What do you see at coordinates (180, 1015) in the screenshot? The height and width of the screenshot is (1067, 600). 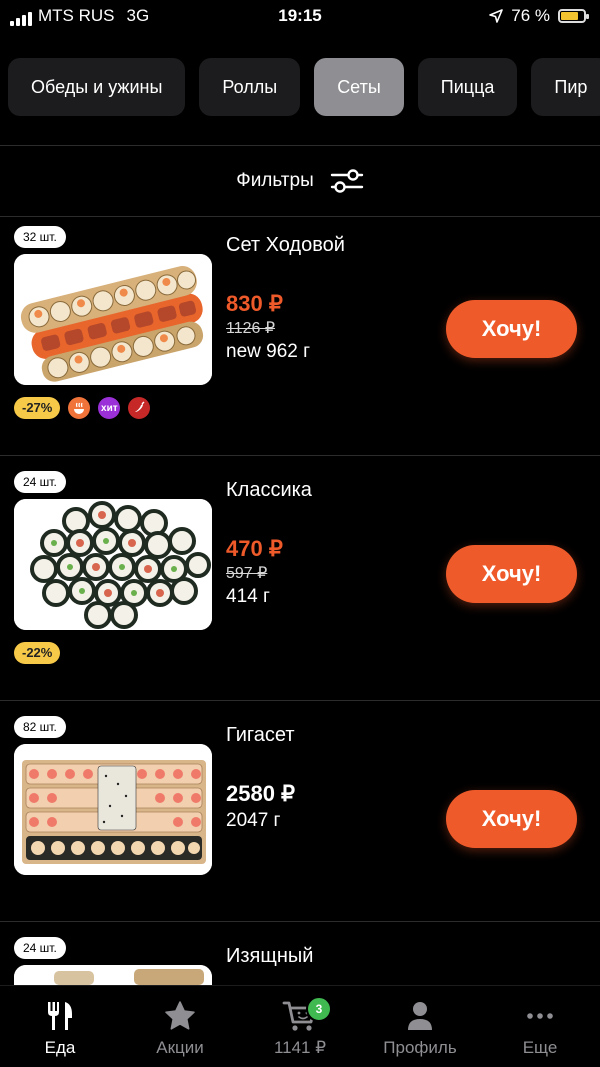 I see `star-icon` at bounding box center [180, 1015].